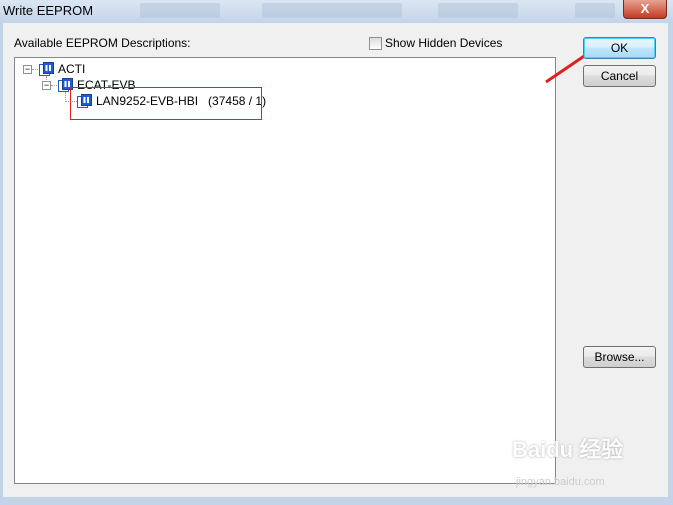 The height and width of the screenshot is (505, 673). What do you see at coordinates (443, 43) in the screenshot?
I see `show-hidden-label: Show Hidden Devices` at bounding box center [443, 43].